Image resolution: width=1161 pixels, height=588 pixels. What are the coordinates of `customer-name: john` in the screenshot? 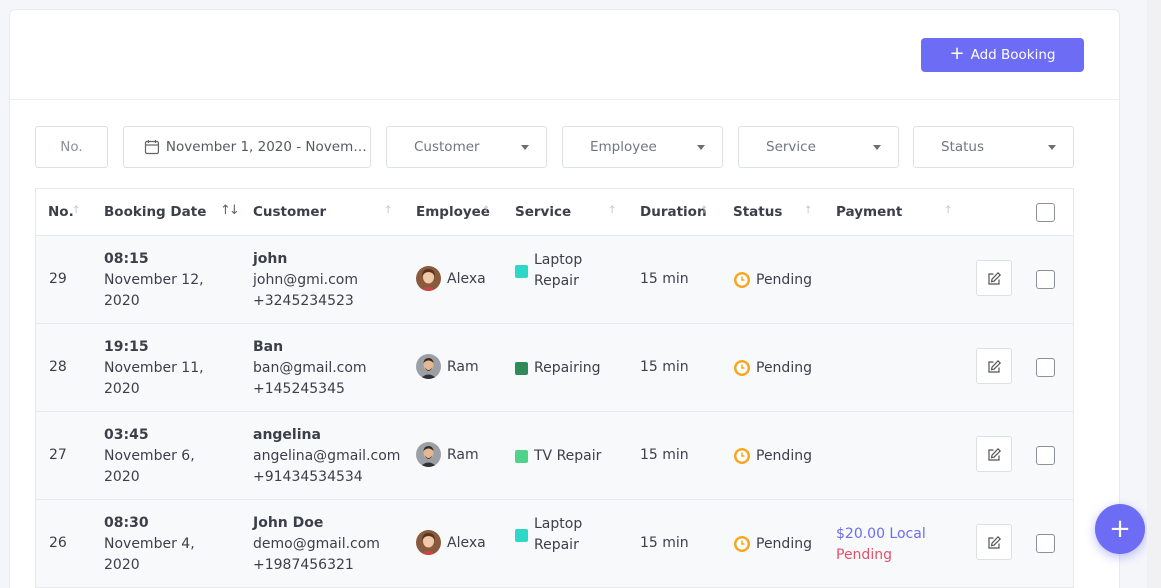 It's located at (270, 259).